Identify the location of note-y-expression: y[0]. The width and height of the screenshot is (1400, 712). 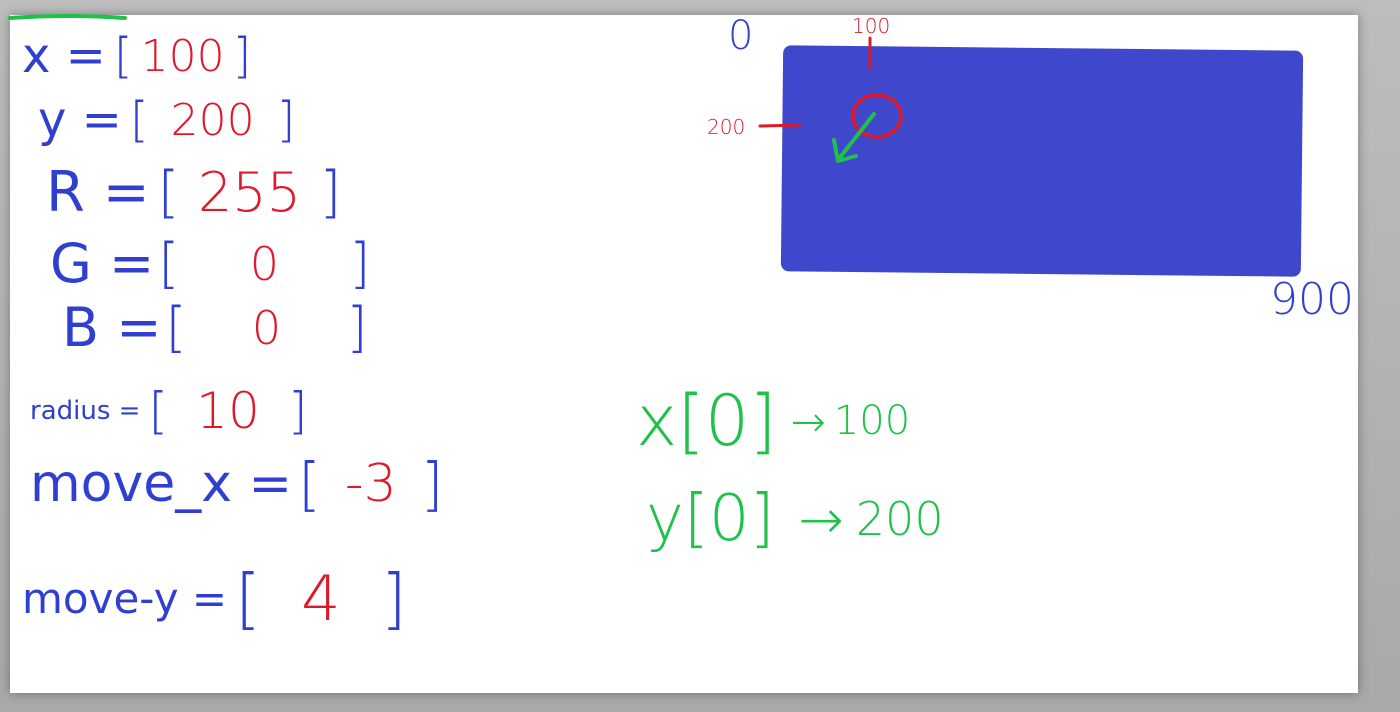
(710, 519).